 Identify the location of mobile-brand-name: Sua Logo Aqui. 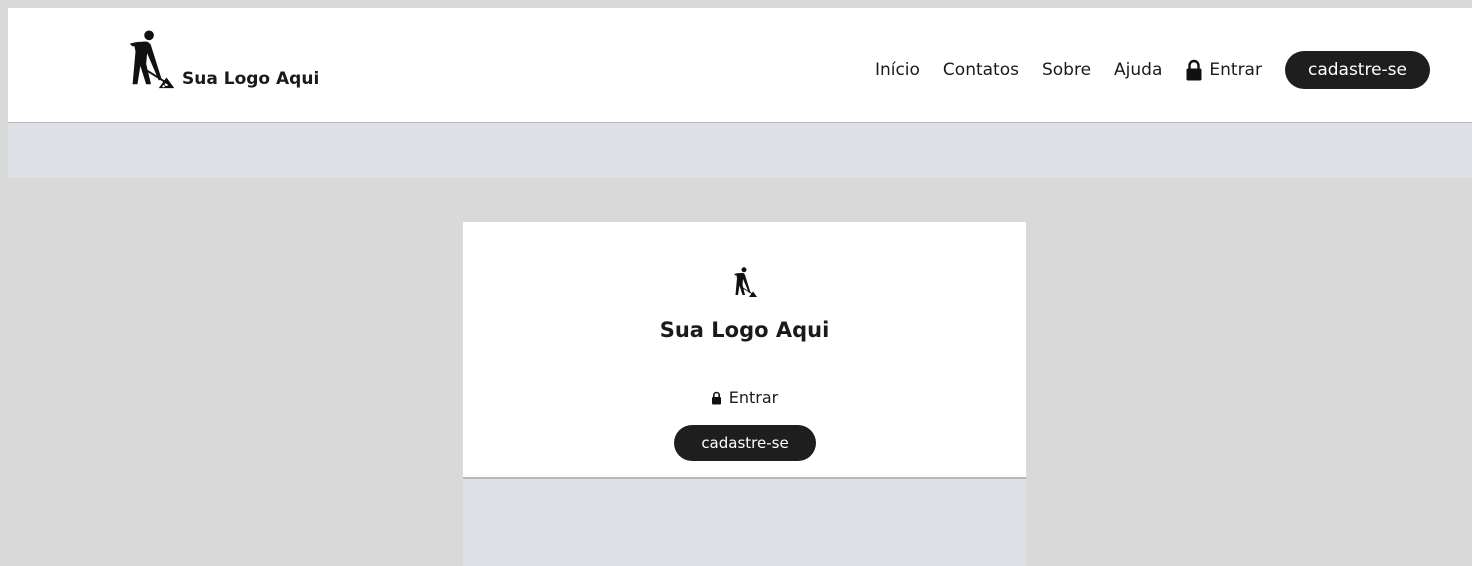
(744, 330).